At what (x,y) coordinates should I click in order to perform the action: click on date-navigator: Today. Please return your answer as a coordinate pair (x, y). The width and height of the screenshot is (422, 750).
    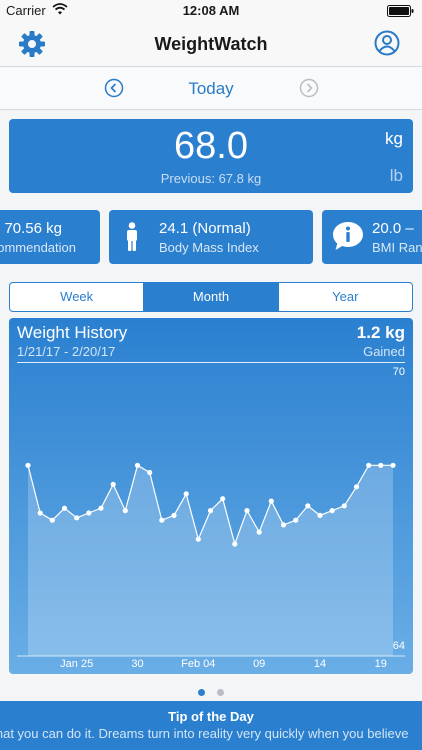
    Looking at the image, I should click on (211, 88).